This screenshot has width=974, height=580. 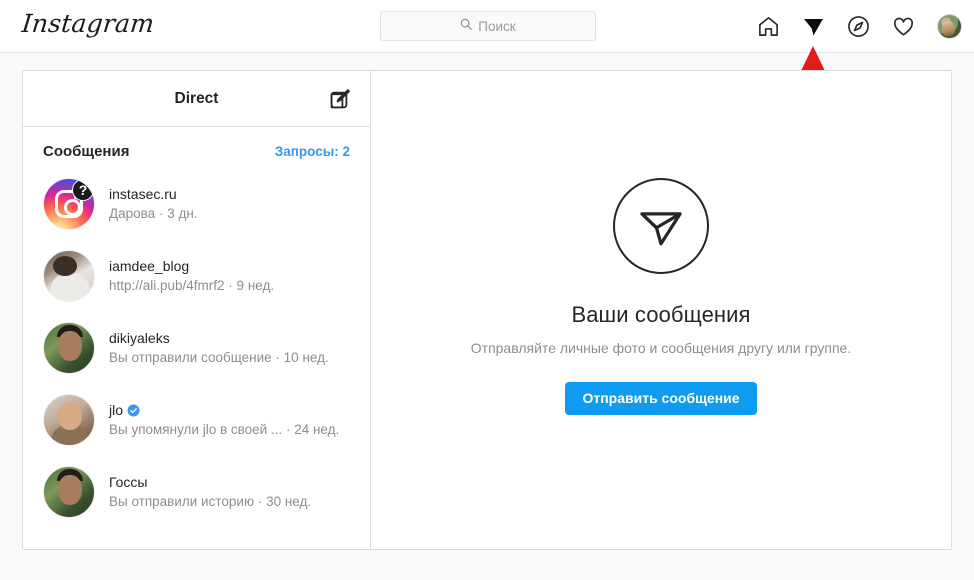 What do you see at coordinates (153, 213) in the screenshot?
I see `thread-snippet: Дарова · 3 дн.` at bounding box center [153, 213].